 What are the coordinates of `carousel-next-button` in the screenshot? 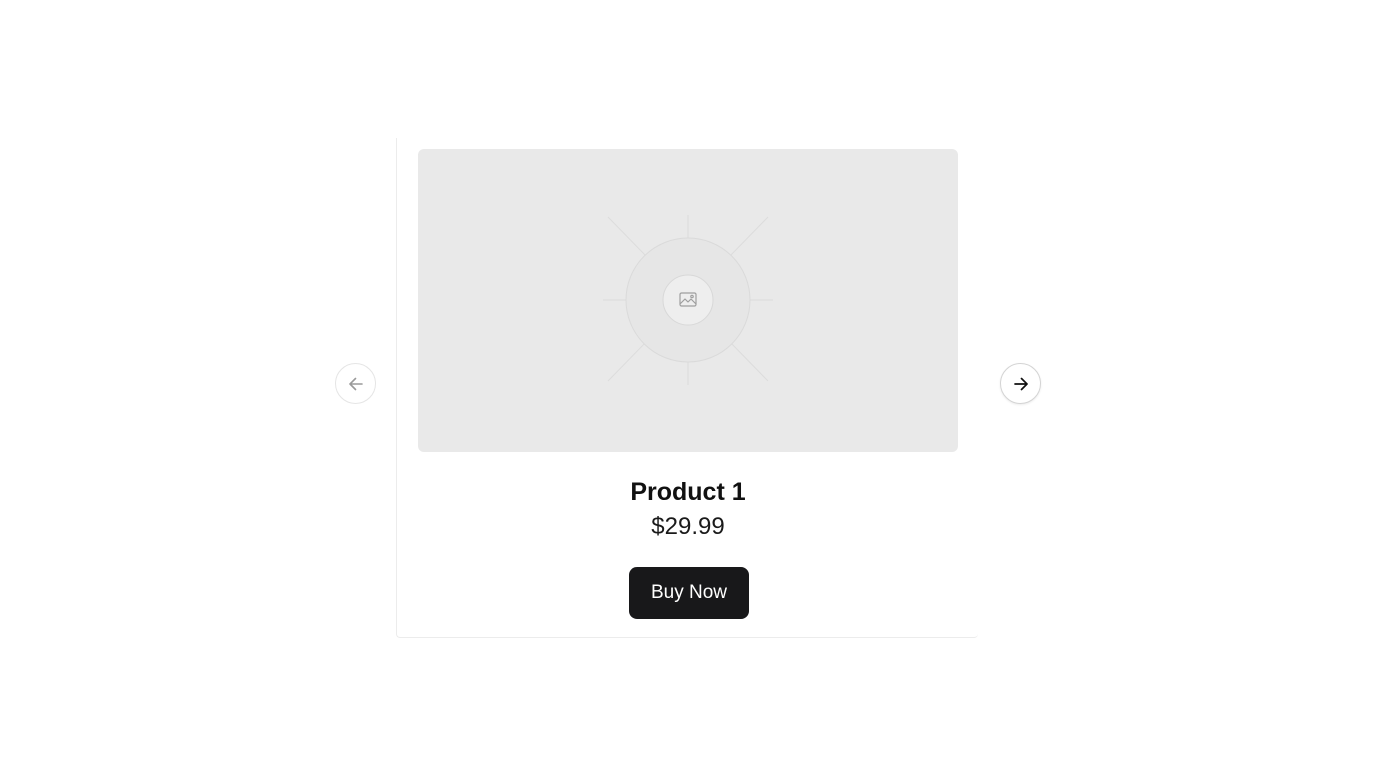 It's located at (1020, 383).